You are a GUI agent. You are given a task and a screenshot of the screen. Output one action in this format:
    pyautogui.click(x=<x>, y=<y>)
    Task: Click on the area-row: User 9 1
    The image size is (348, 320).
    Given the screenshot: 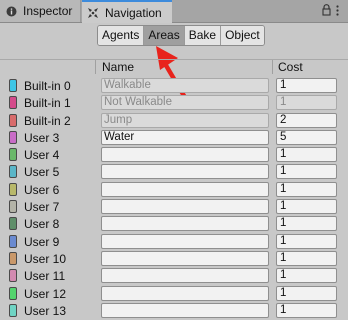 What is the action you would take?
    pyautogui.click(x=174, y=241)
    